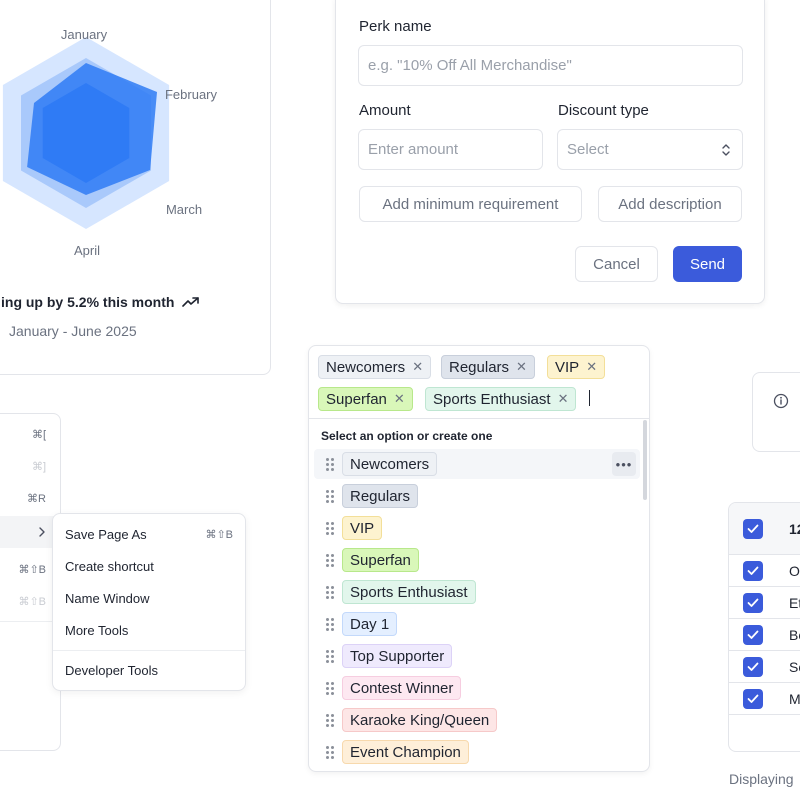 This screenshot has height=800, width=800. I want to click on selected-tag-chip: VIP ✕, so click(576, 367).